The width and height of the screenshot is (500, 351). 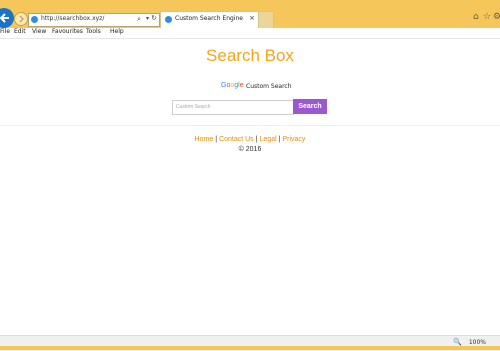 I want to click on arrow-right-icon, so click(x=21, y=19).